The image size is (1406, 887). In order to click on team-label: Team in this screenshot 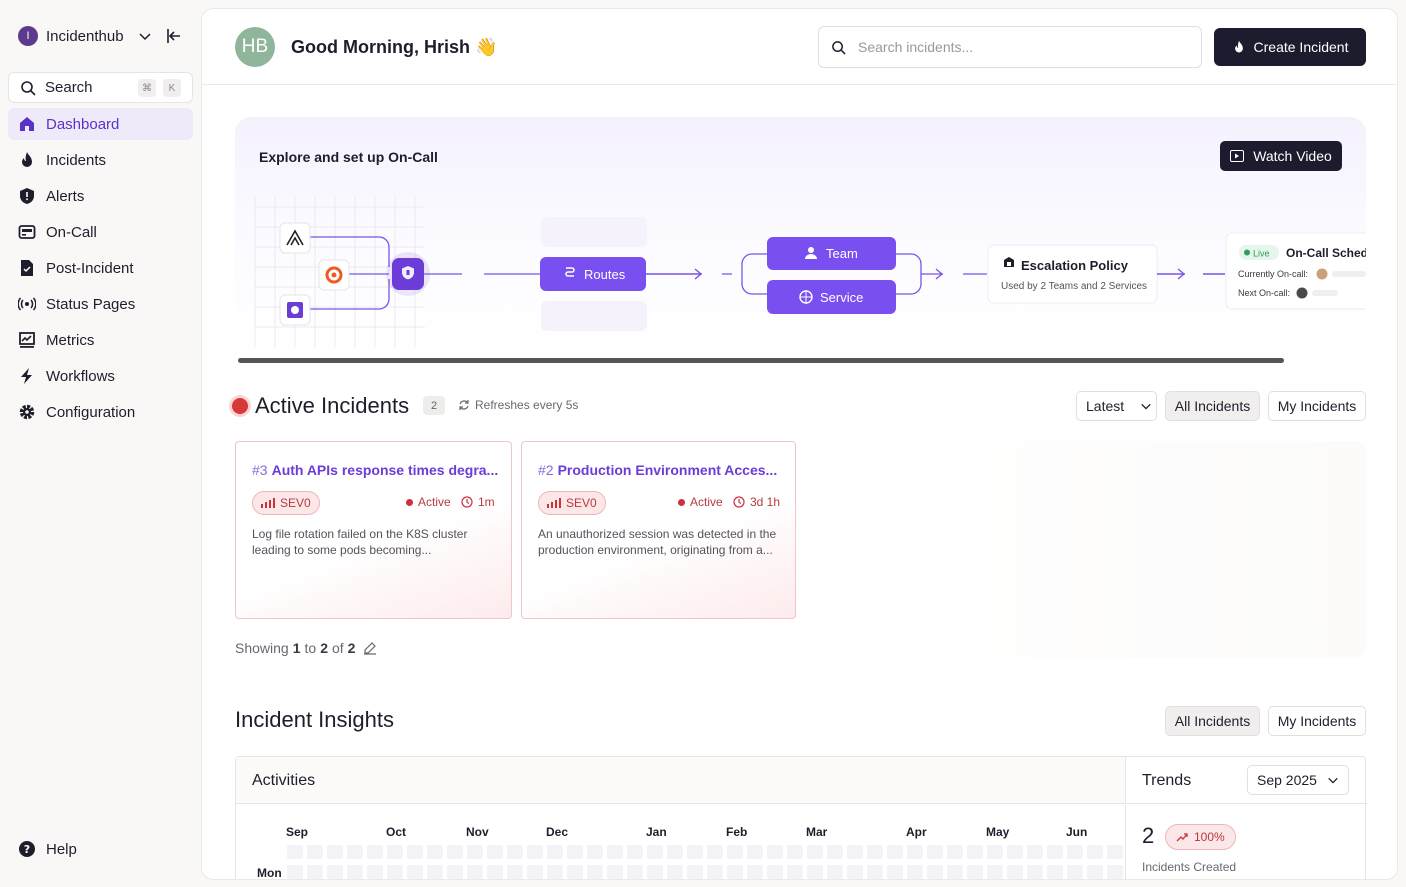, I will do `click(842, 253)`.